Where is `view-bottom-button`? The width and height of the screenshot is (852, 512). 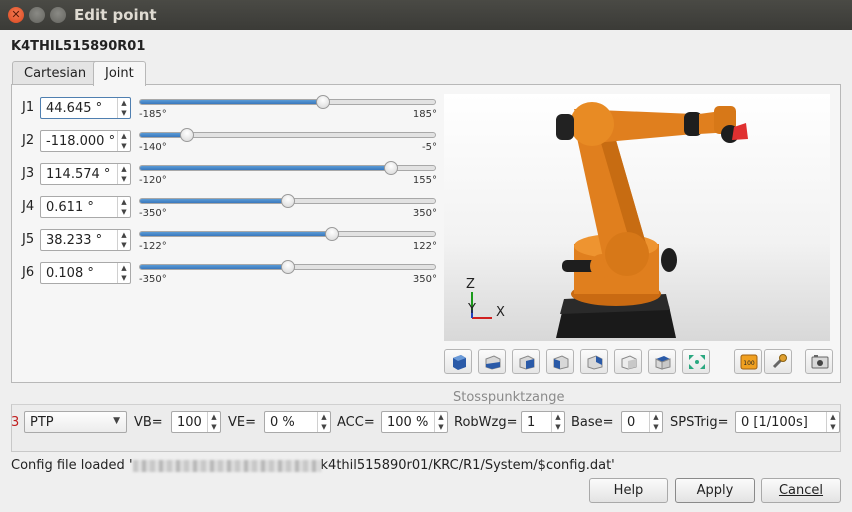
view-bottom-button is located at coordinates (662, 361).